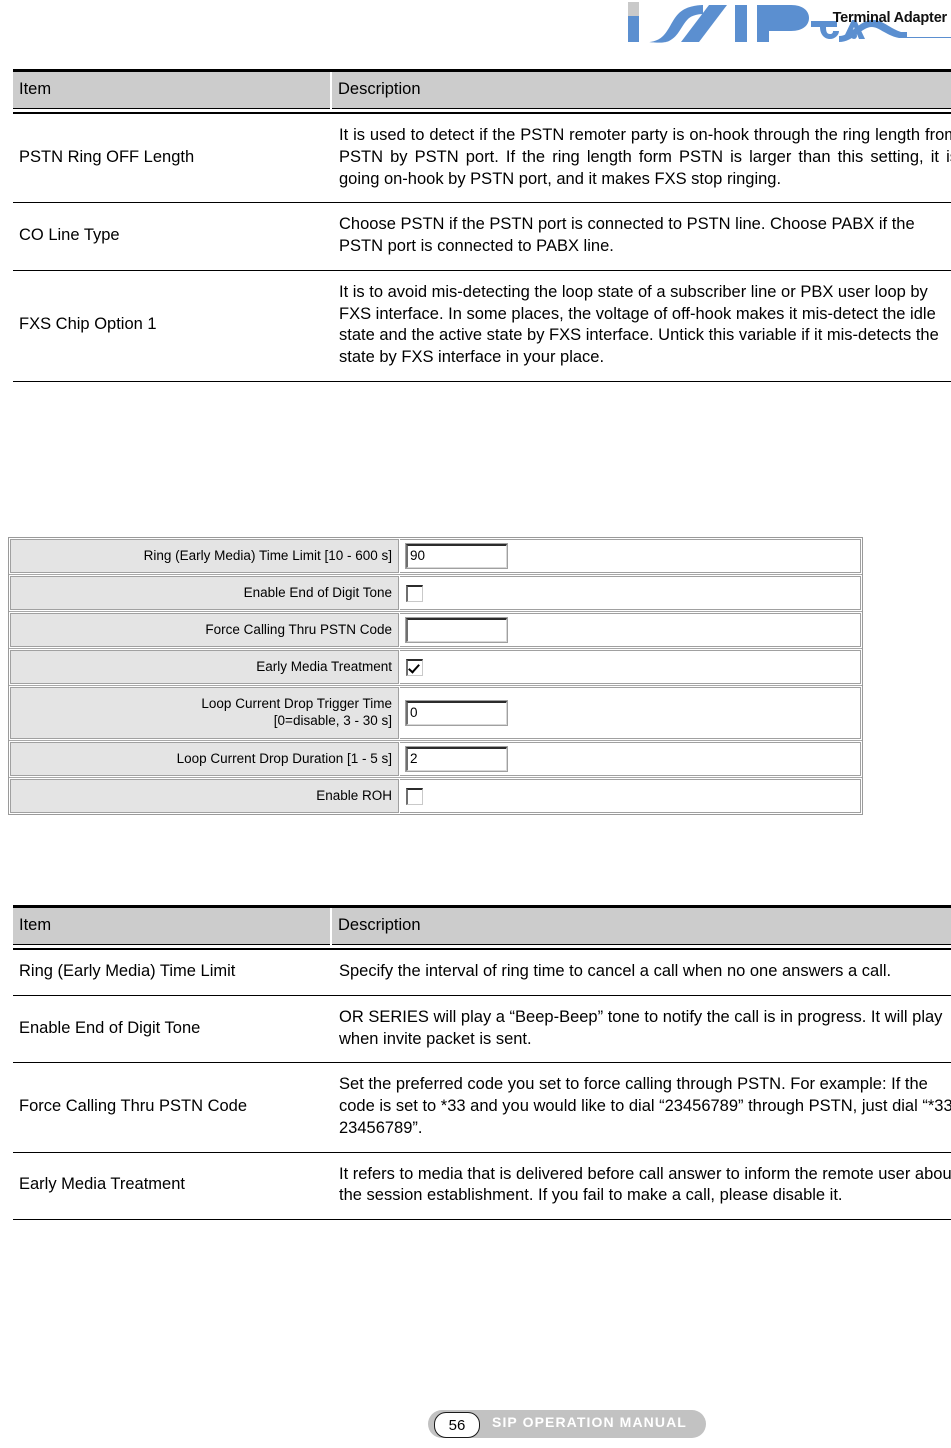  I want to click on row-item-label: Enable End of Digit Tone, so click(172, 1029).